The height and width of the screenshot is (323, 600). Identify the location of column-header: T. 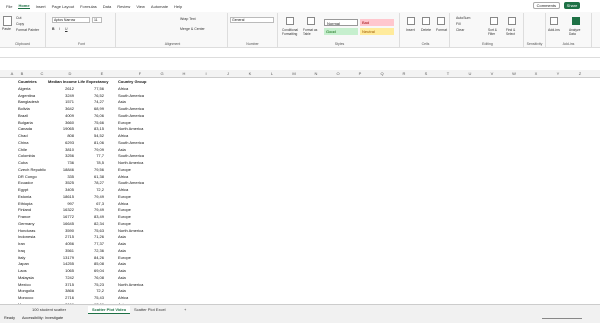
(448, 74).